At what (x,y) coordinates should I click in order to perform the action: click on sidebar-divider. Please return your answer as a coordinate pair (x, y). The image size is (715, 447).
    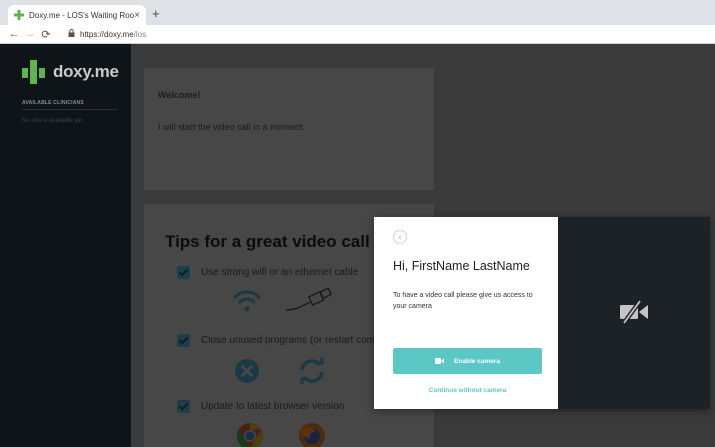
    Looking at the image, I should click on (70, 109).